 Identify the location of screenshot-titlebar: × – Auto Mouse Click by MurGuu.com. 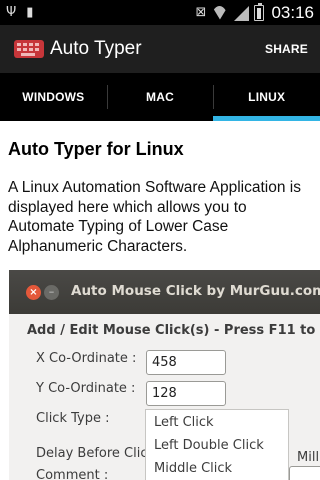
(164, 292).